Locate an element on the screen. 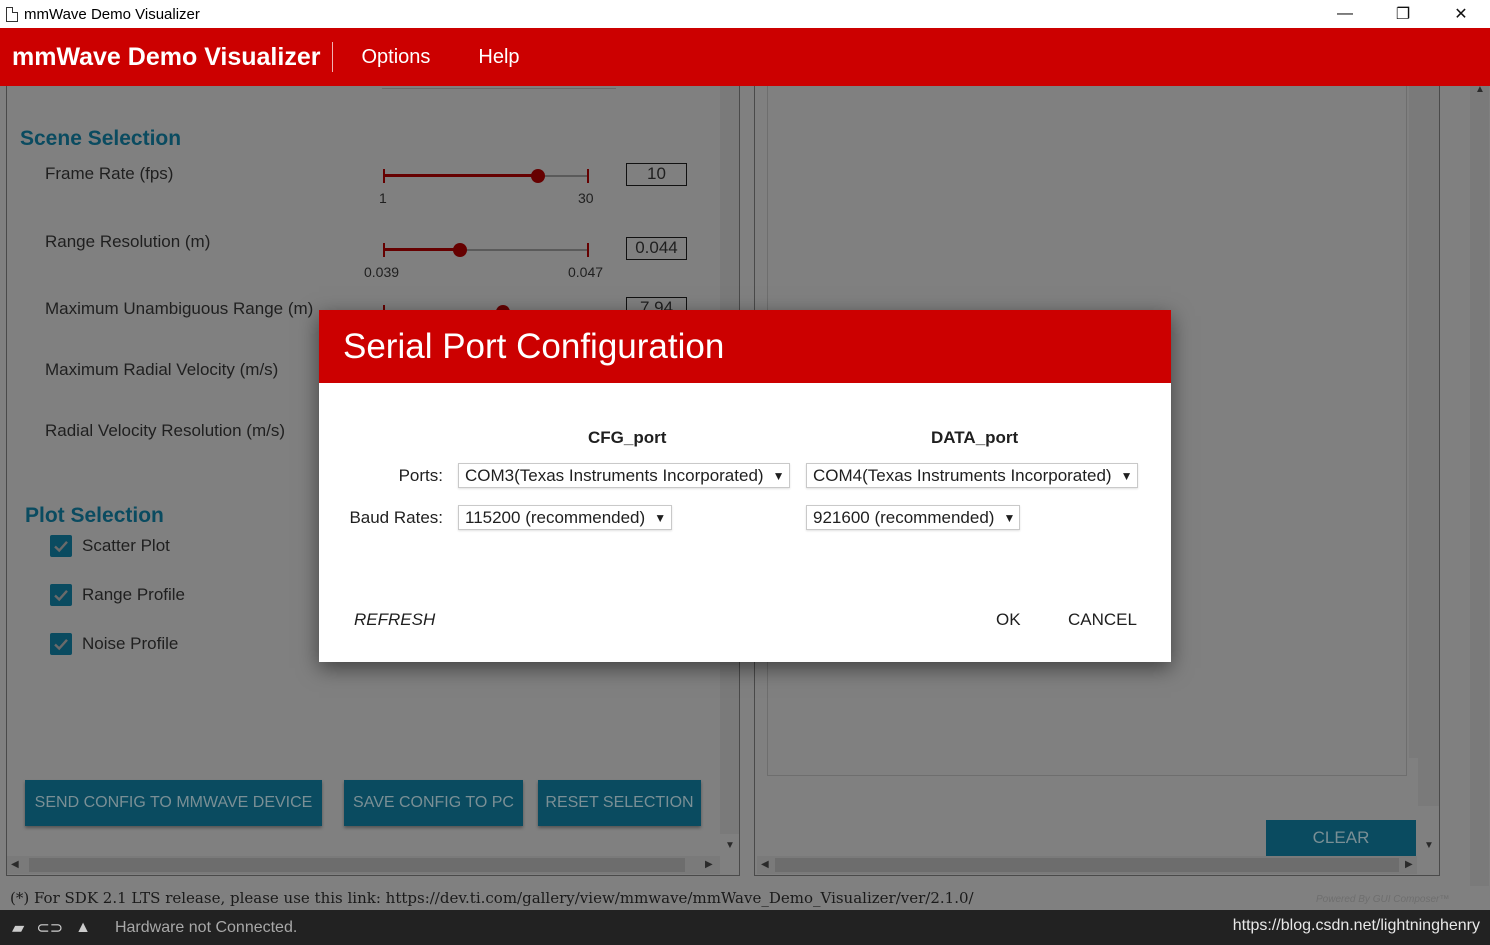 This screenshot has height=945, width=1490. window-vertical-scrollbar is located at coordinates (1479, 486).